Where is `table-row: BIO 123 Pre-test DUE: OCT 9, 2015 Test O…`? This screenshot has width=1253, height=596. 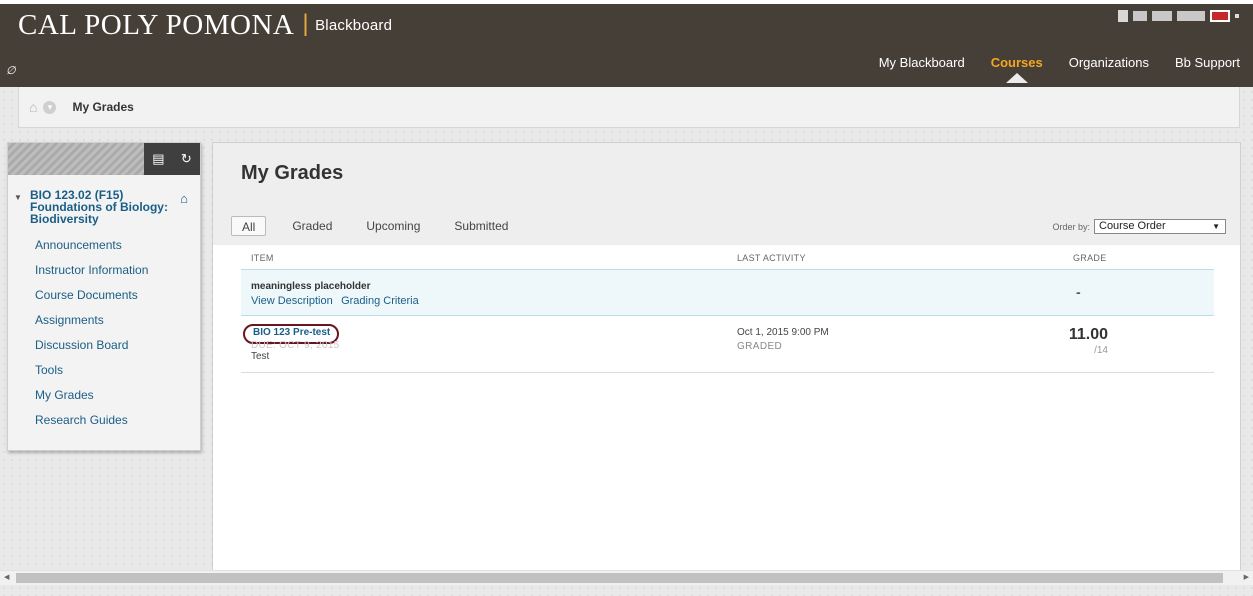 table-row: BIO 123 Pre-test DUE: OCT 9, 2015 Test O… is located at coordinates (727, 344).